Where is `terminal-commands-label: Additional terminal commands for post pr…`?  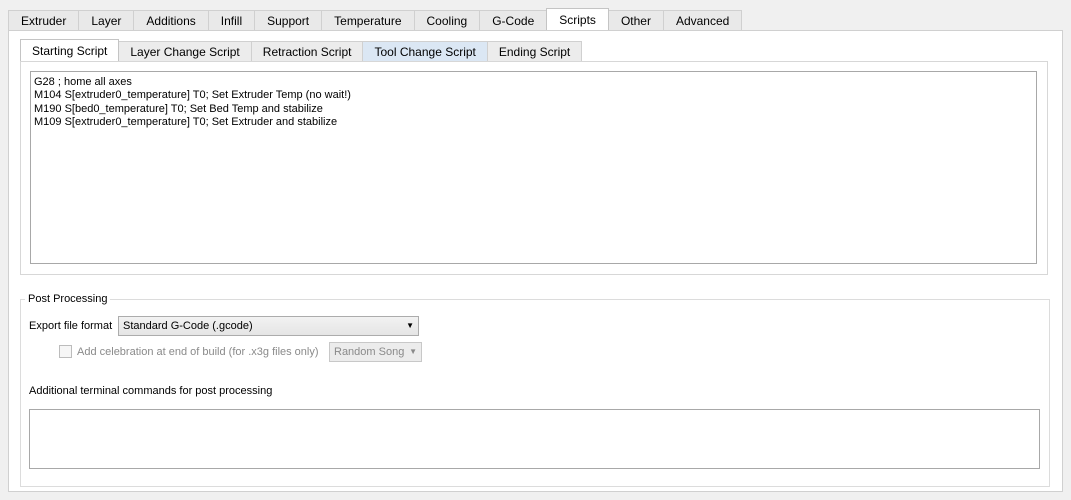
terminal-commands-label: Additional terminal commands for post pr… is located at coordinates (151, 391).